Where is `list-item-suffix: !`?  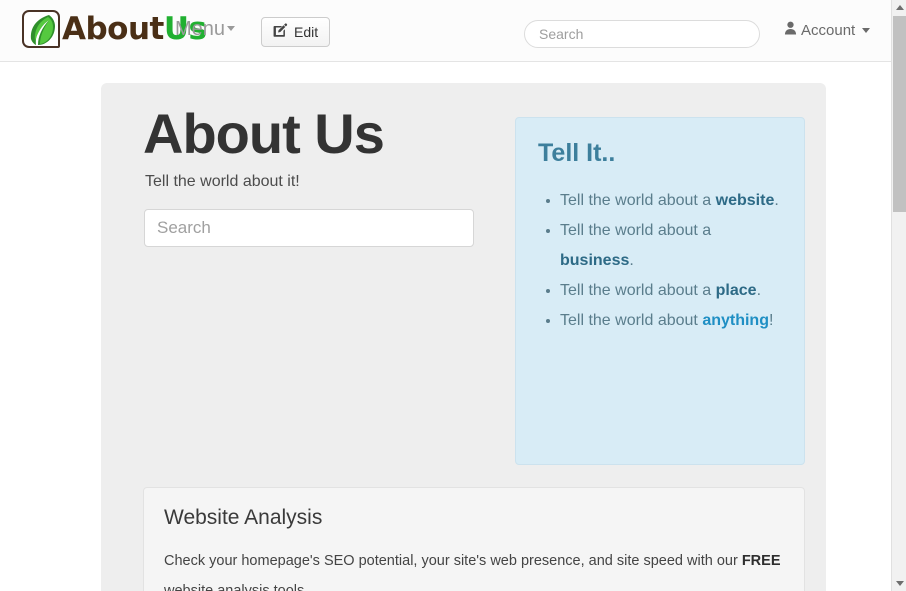
list-item-suffix: ! is located at coordinates (771, 320).